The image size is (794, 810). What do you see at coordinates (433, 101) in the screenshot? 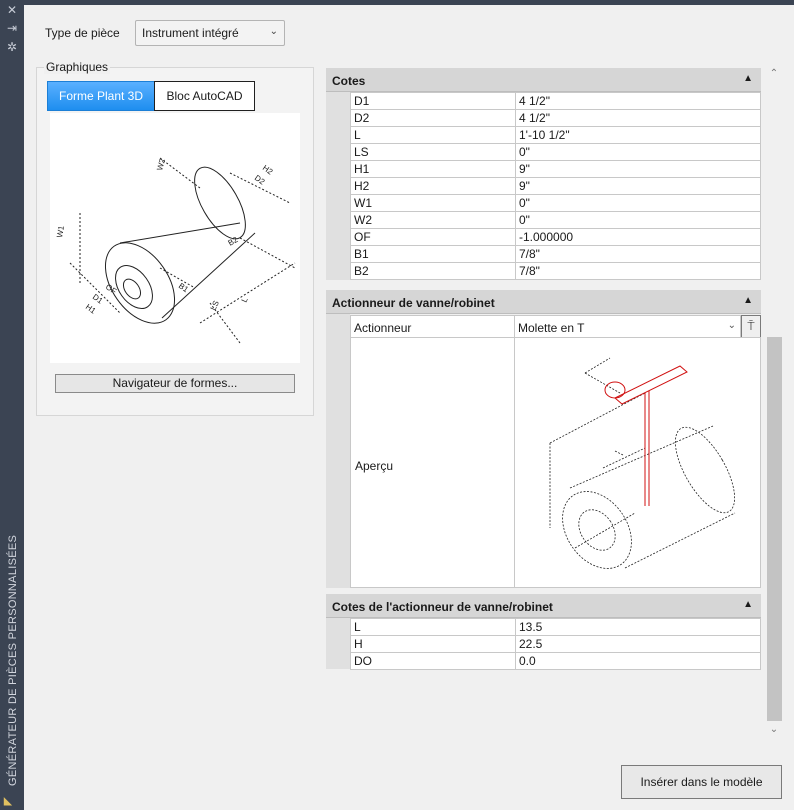
I see `cote-name: D1` at bounding box center [433, 101].